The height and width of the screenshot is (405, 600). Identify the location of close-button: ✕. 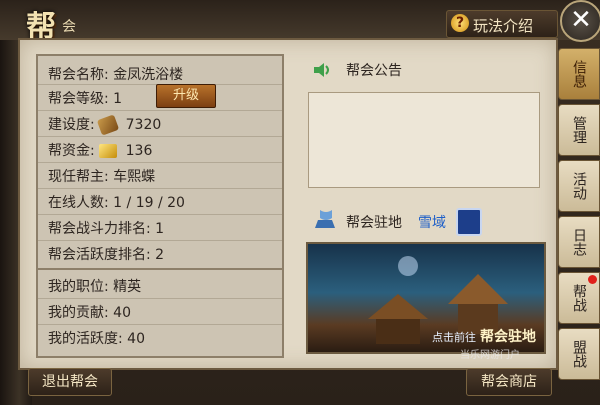
(580, 21).